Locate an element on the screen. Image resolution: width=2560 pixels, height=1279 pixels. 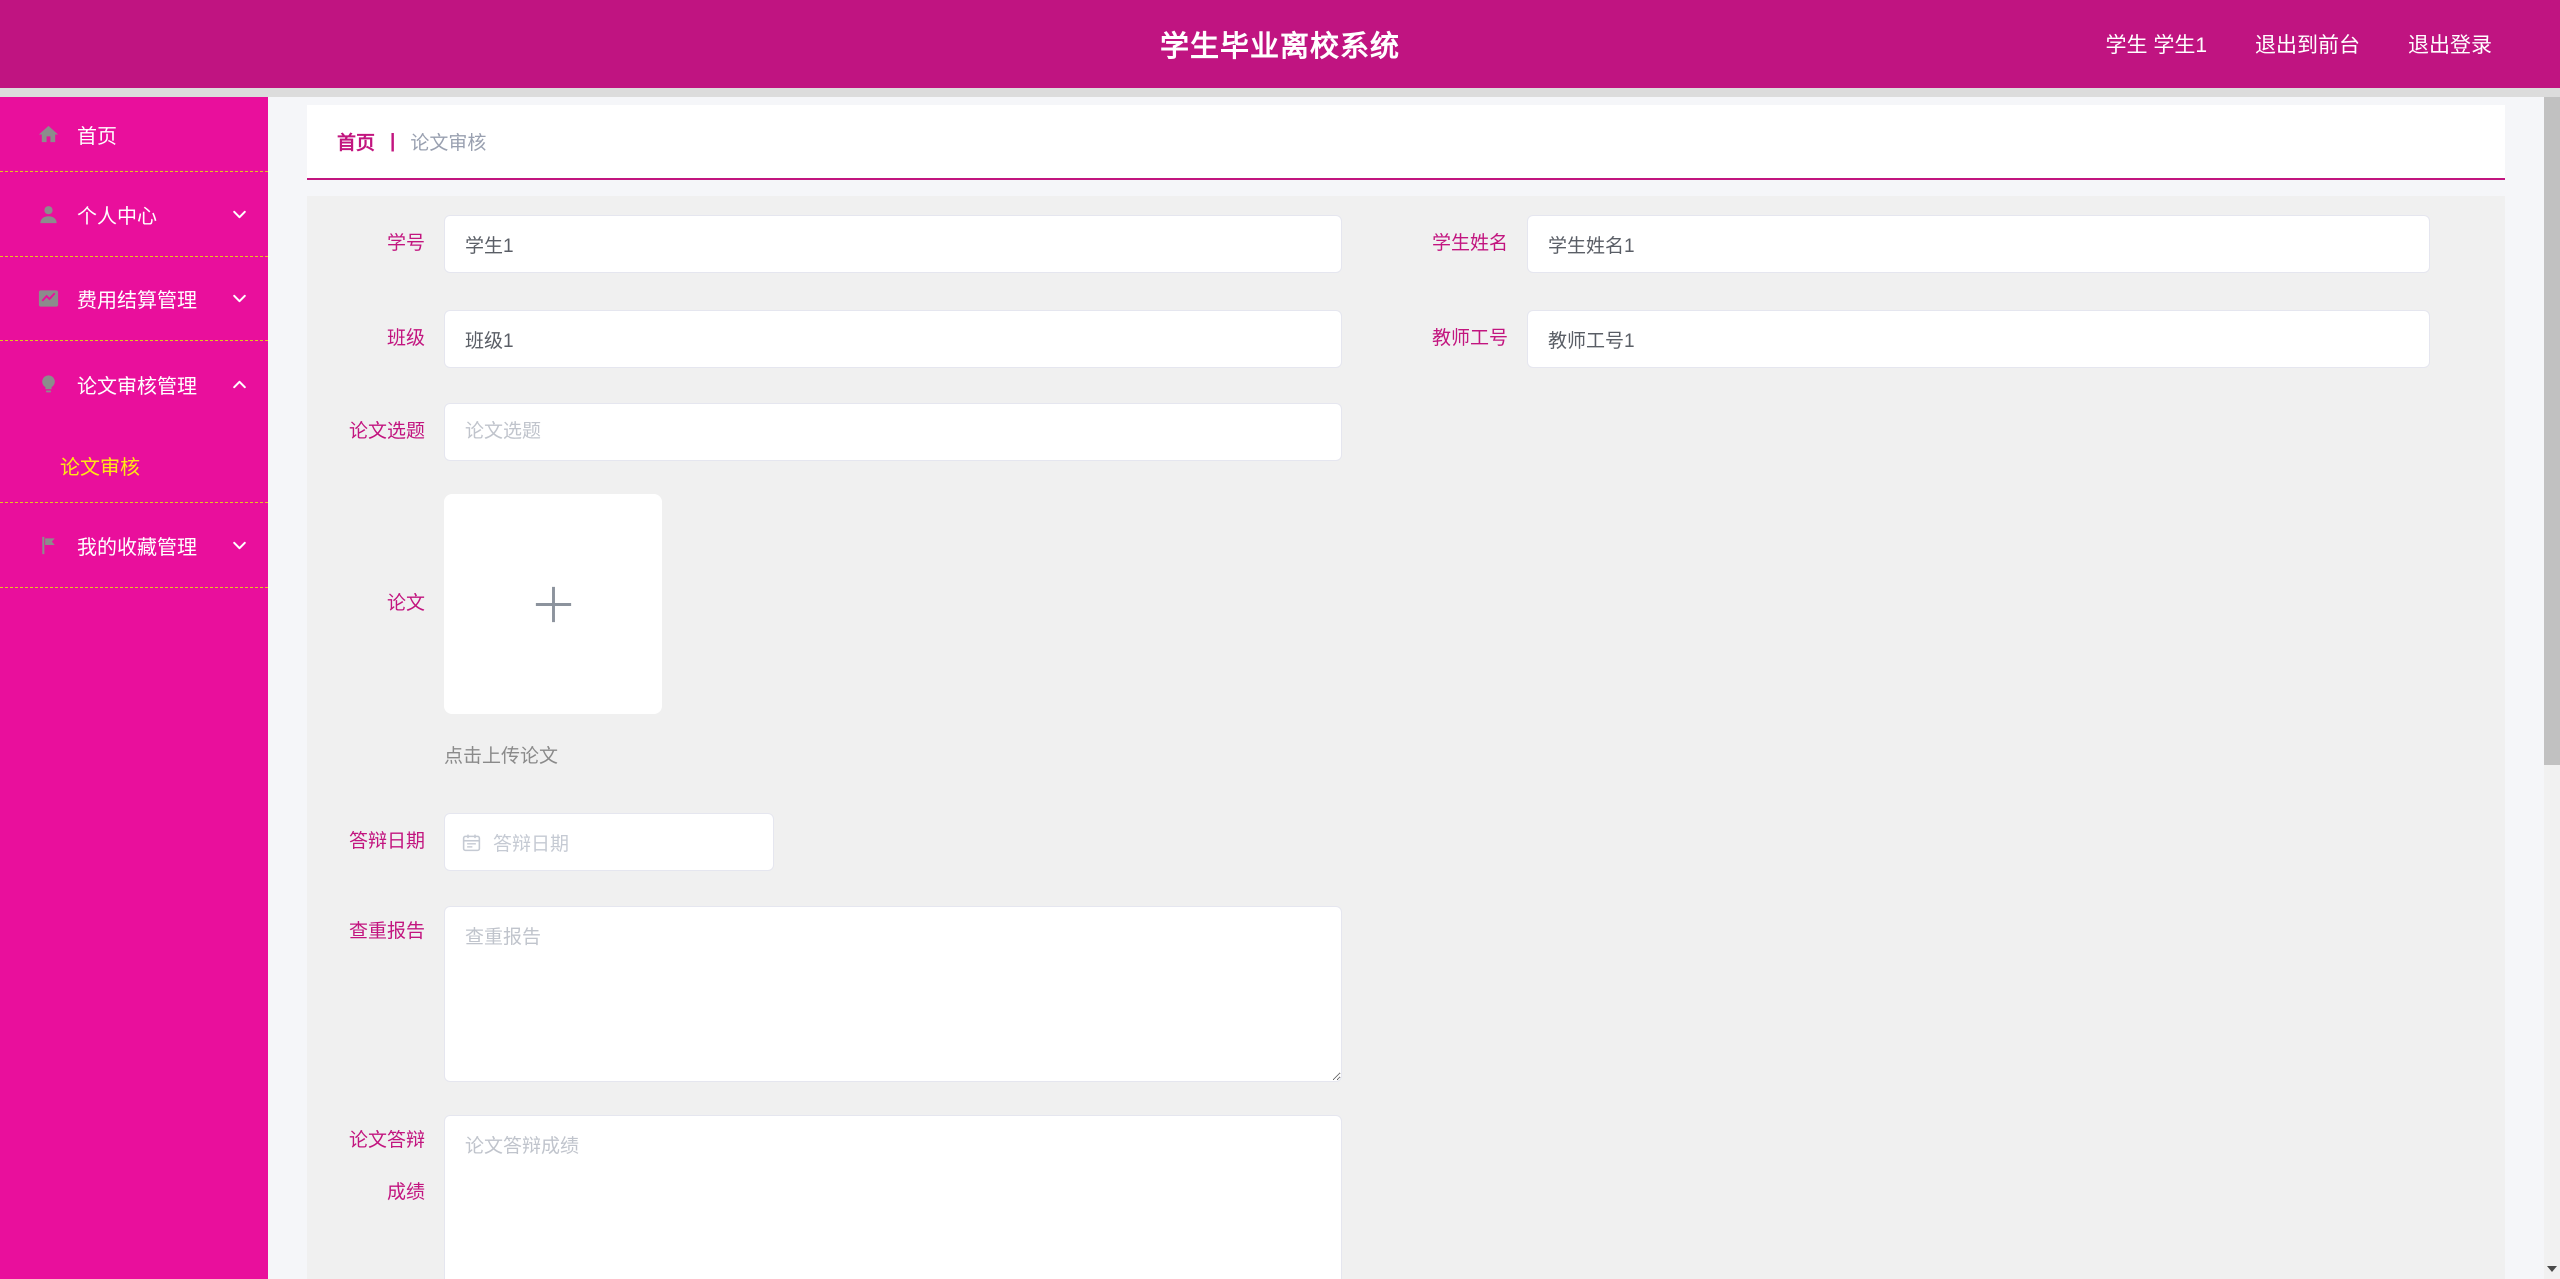
student-id-label: 学号 is located at coordinates (405, 243).